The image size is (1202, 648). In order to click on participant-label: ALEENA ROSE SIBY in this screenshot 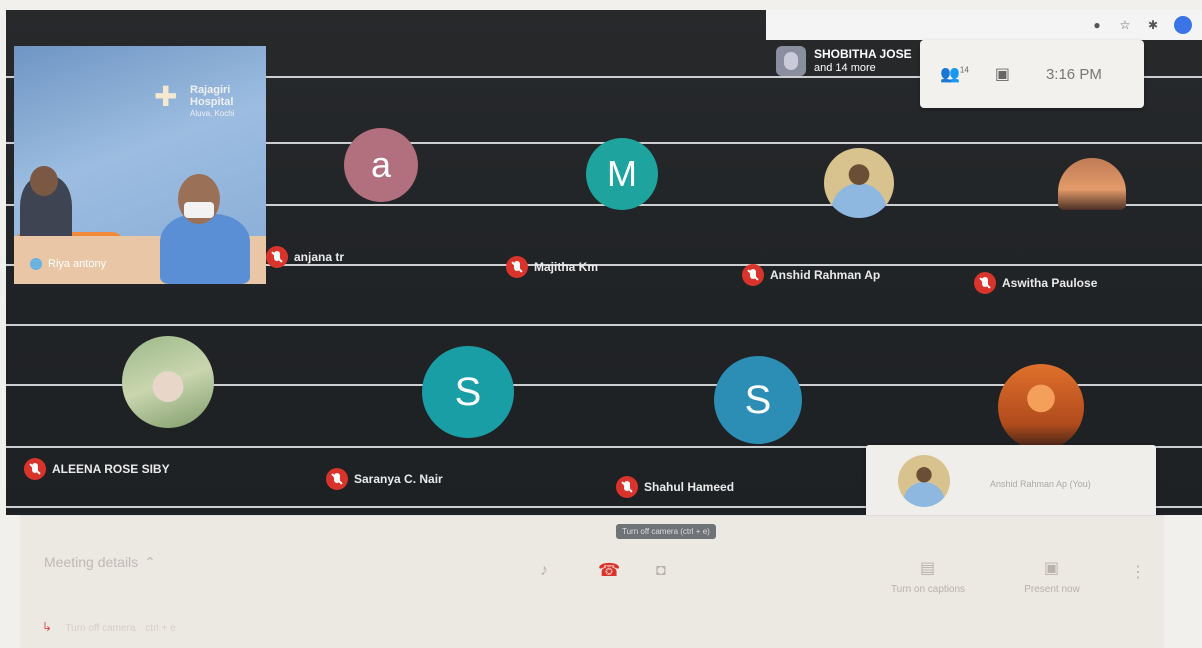, I will do `click(111, 469)`.